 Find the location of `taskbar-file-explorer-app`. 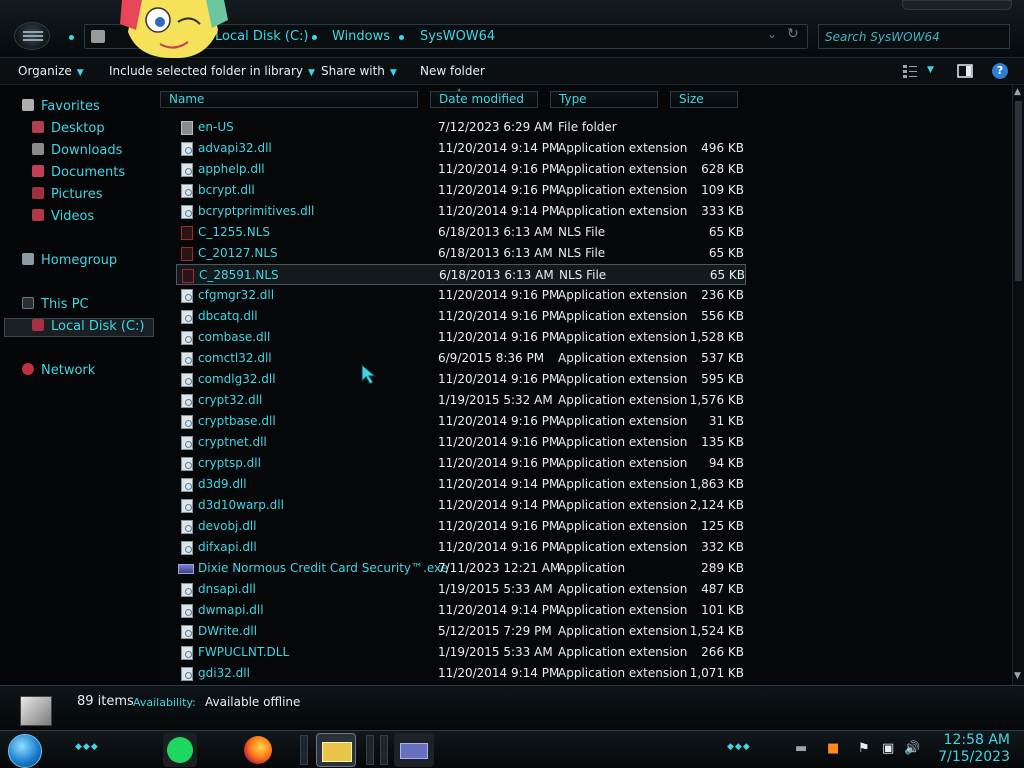

taskbar-file-explorer-app is located at coordinates (336, 750).